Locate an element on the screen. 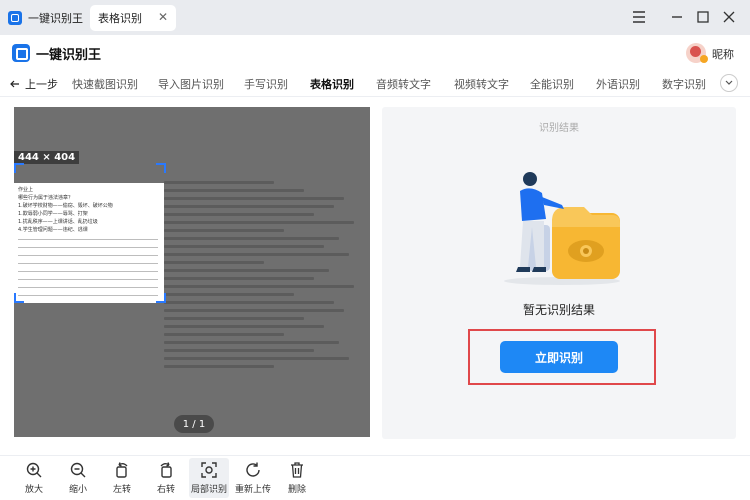 This screenshot has width=750, height=500. back-button: 上一步 is located at coordinates (34, 84).